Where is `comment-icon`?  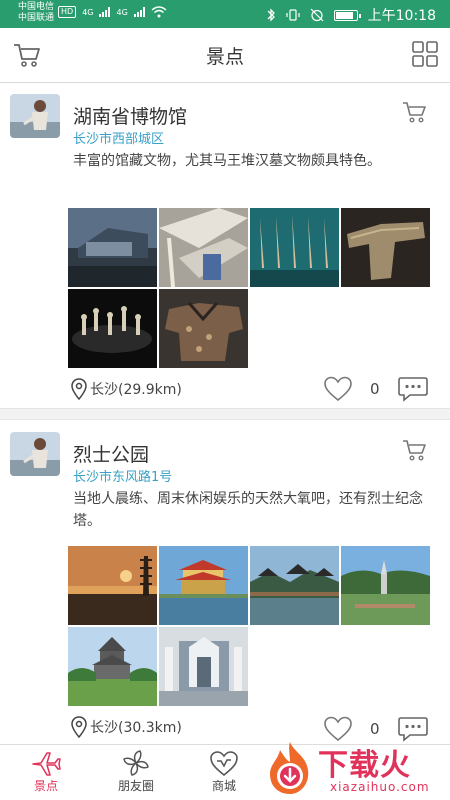
comment-icon is located at coordinates (413, 389).